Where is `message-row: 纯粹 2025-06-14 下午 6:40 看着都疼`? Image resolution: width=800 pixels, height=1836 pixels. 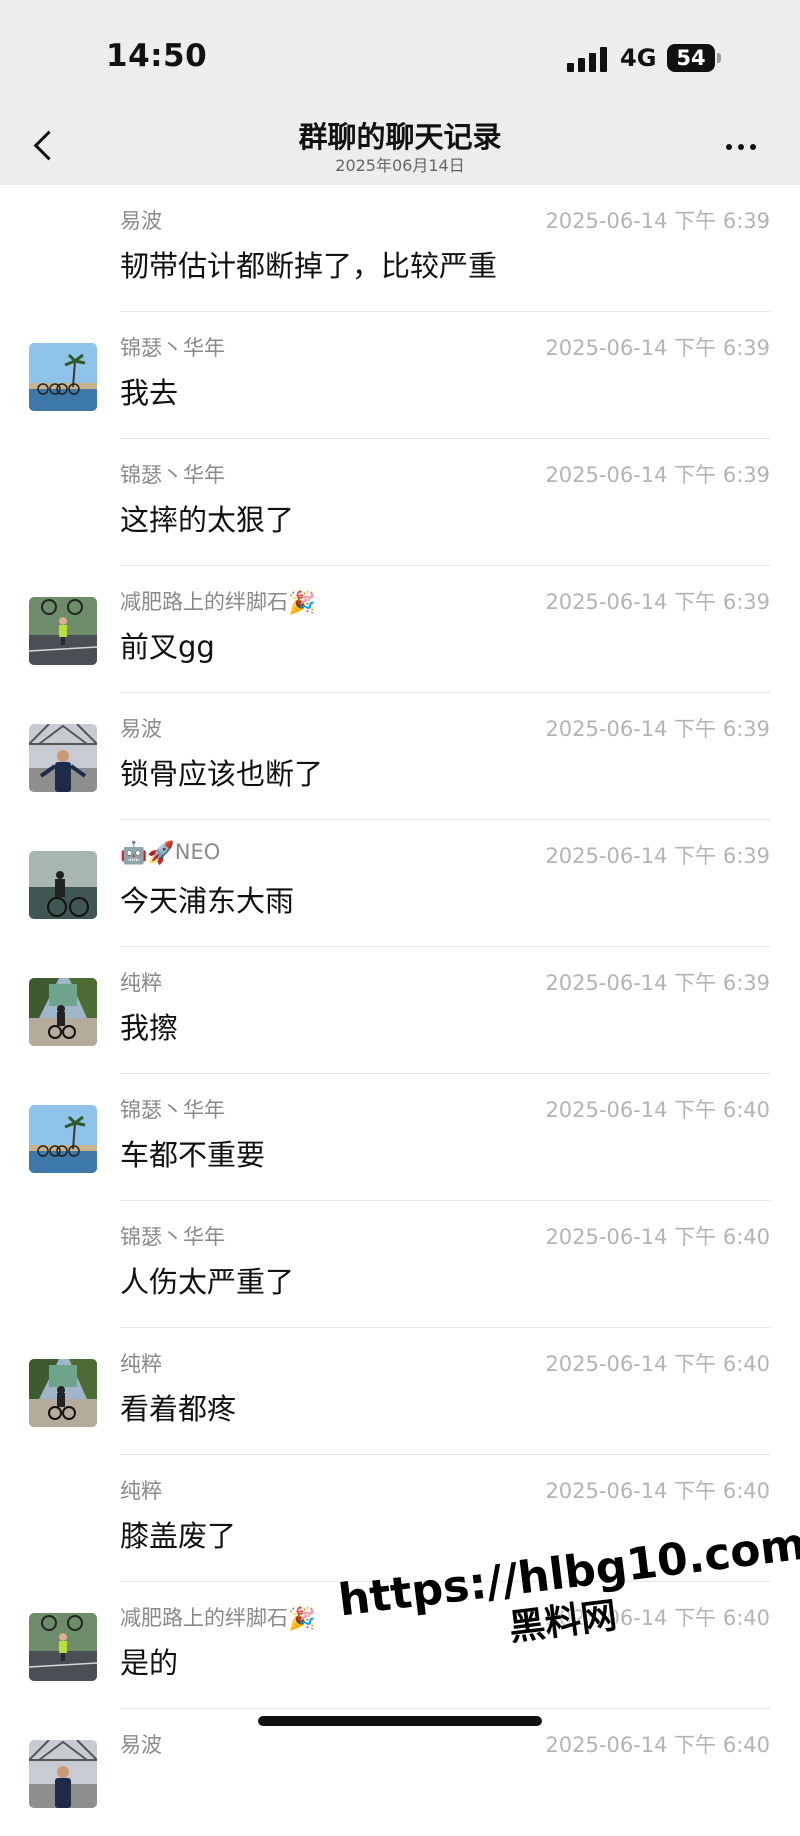 message-row: 纯粹 2025-06-14 下午 6:40 看着都疼 is located at coordinates (400, 1391).